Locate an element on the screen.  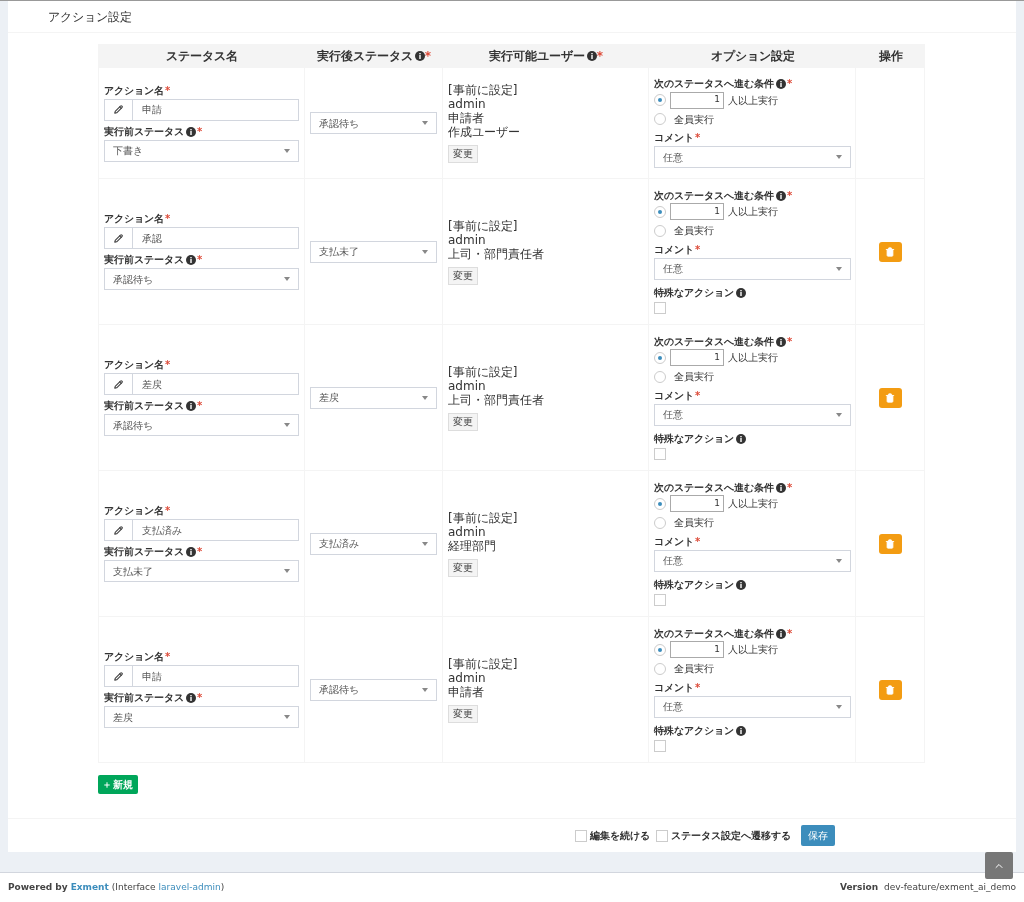
user-entry: 経理部門 is located at coordinates (472, 545).